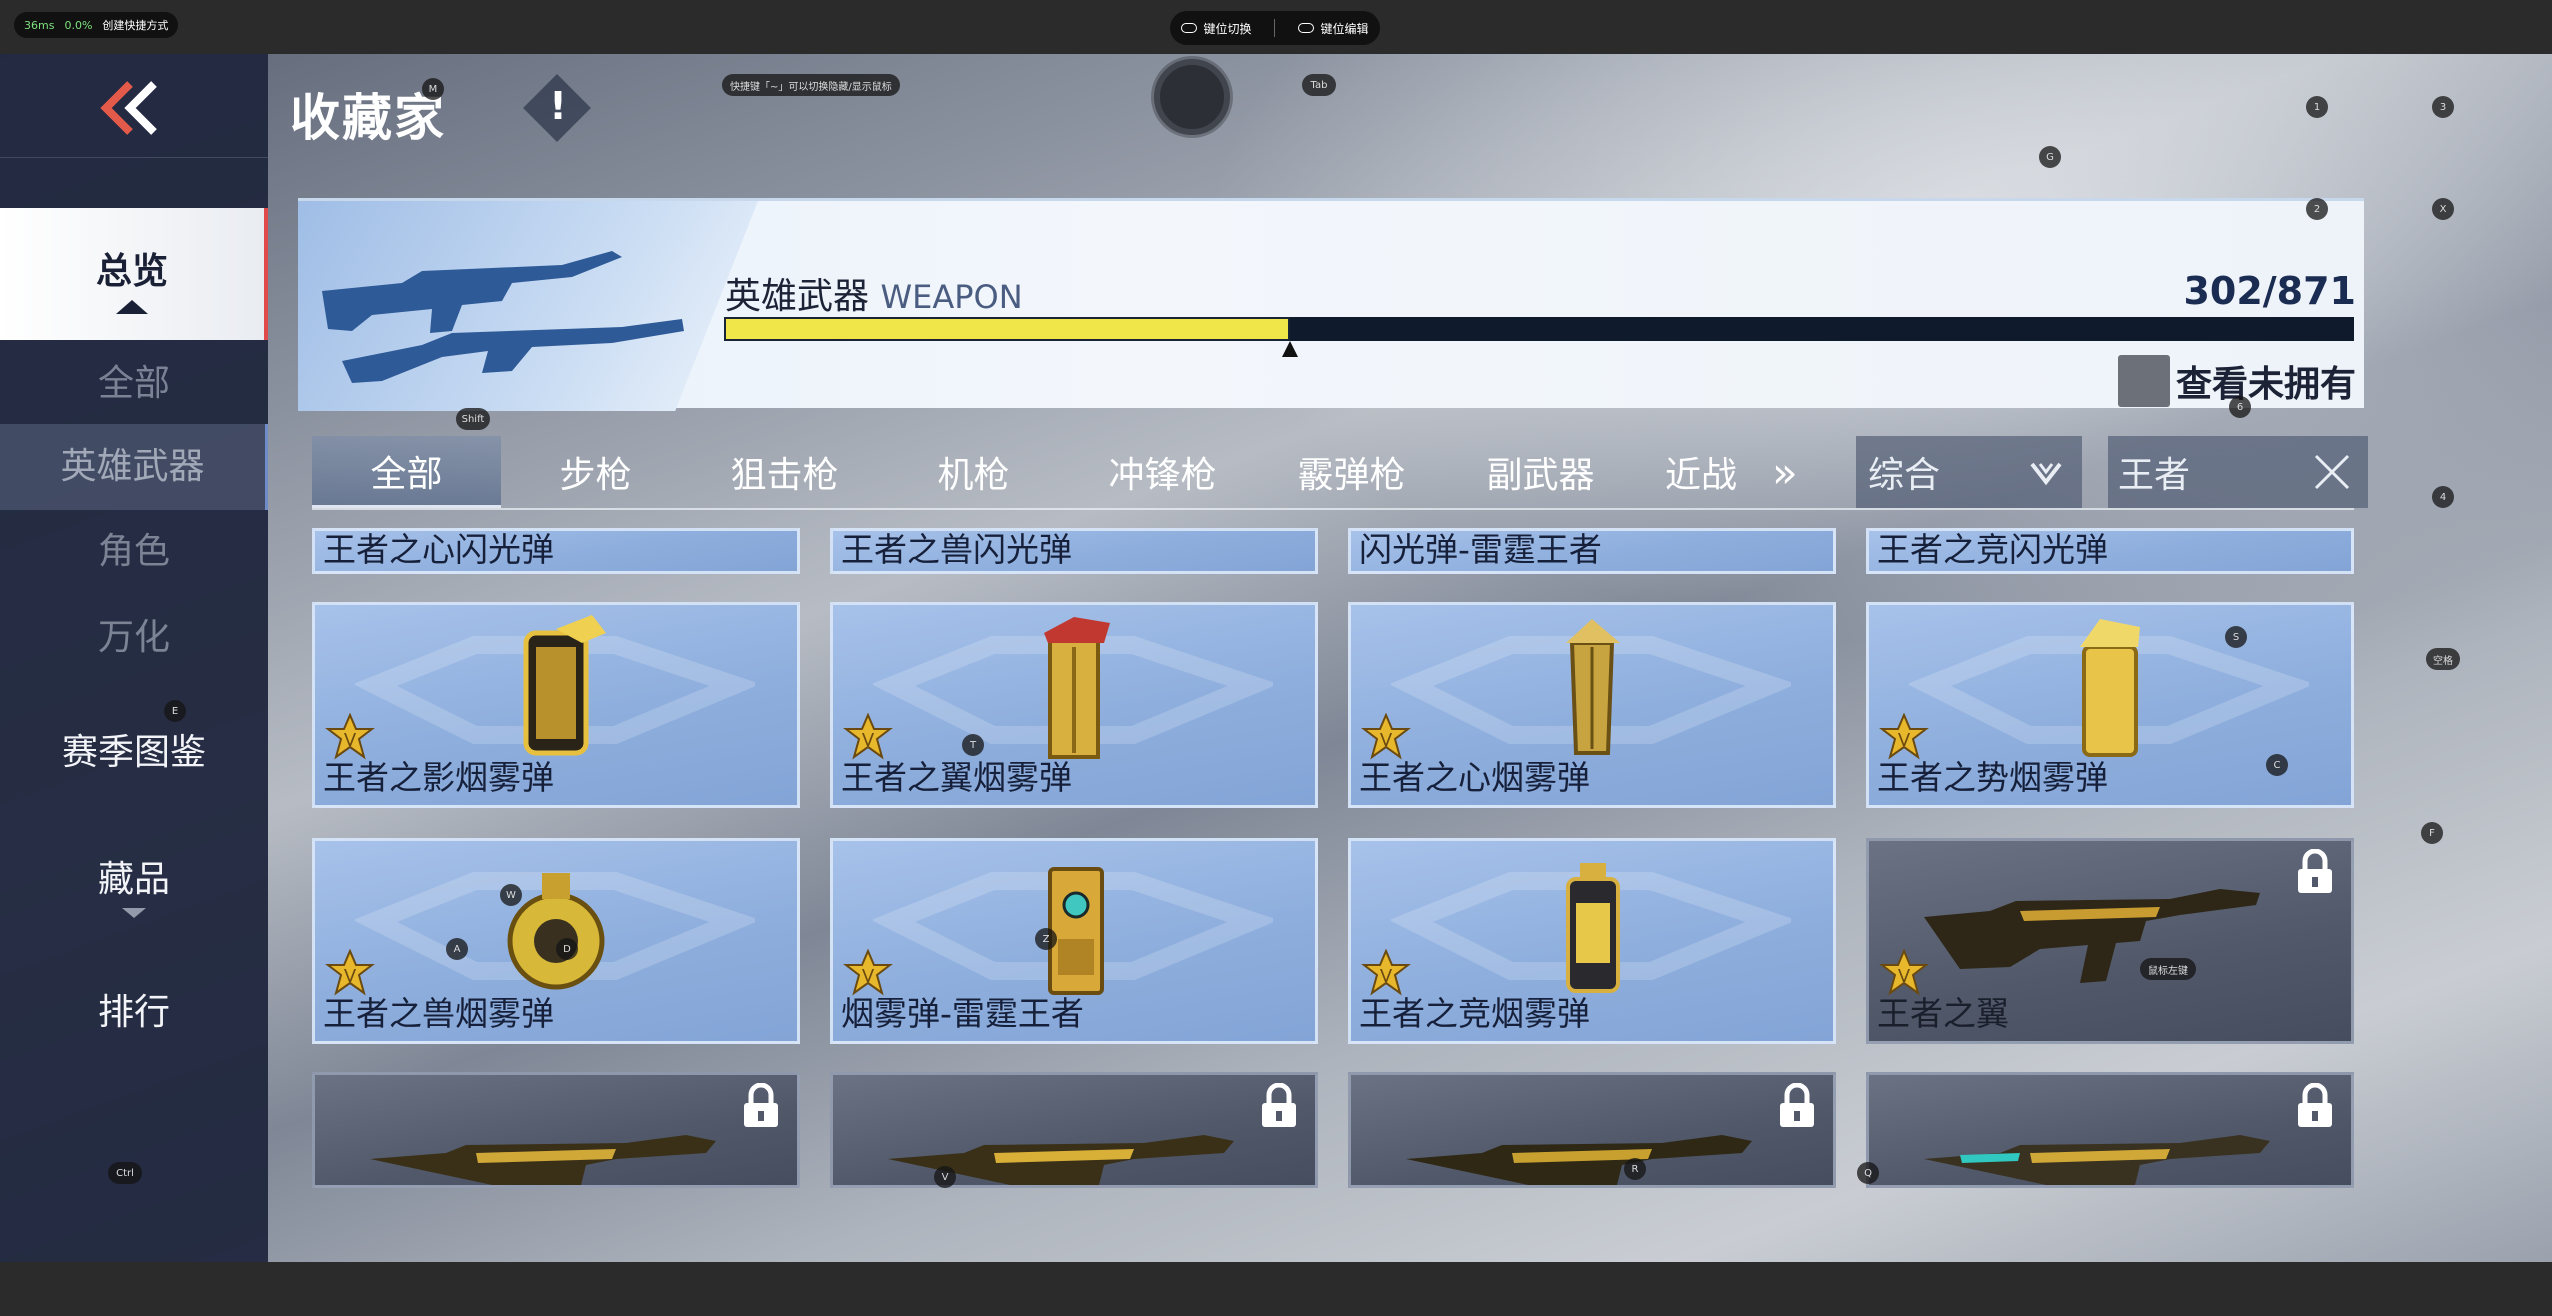 The width and height of the screenshot is (2552, 1316). Describe the element at coordinates (1192, 97) in the screenshot. I see `joystick-overlay` at that location.